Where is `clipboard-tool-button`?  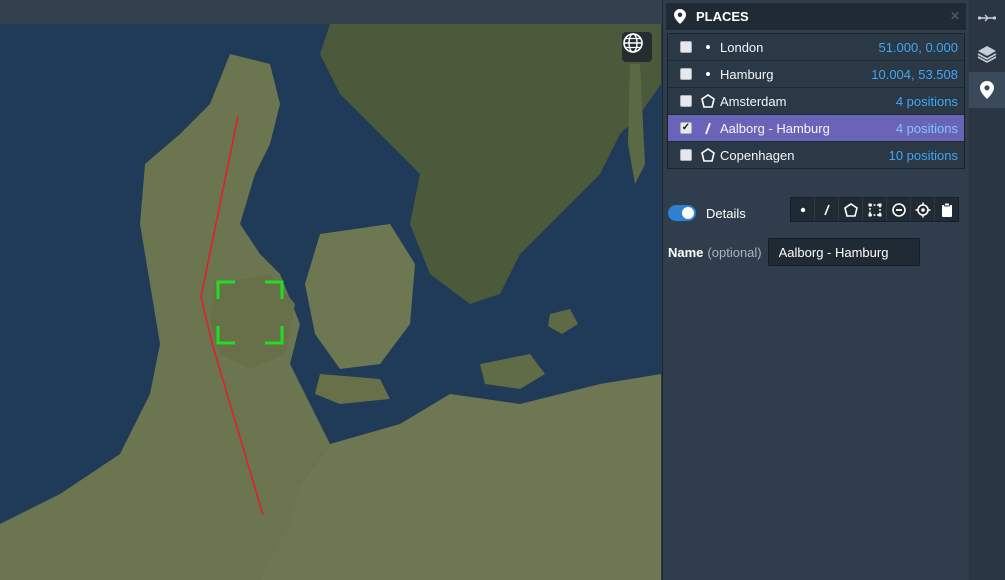 clipboard-tool-button is located at coordinates (946, 209).